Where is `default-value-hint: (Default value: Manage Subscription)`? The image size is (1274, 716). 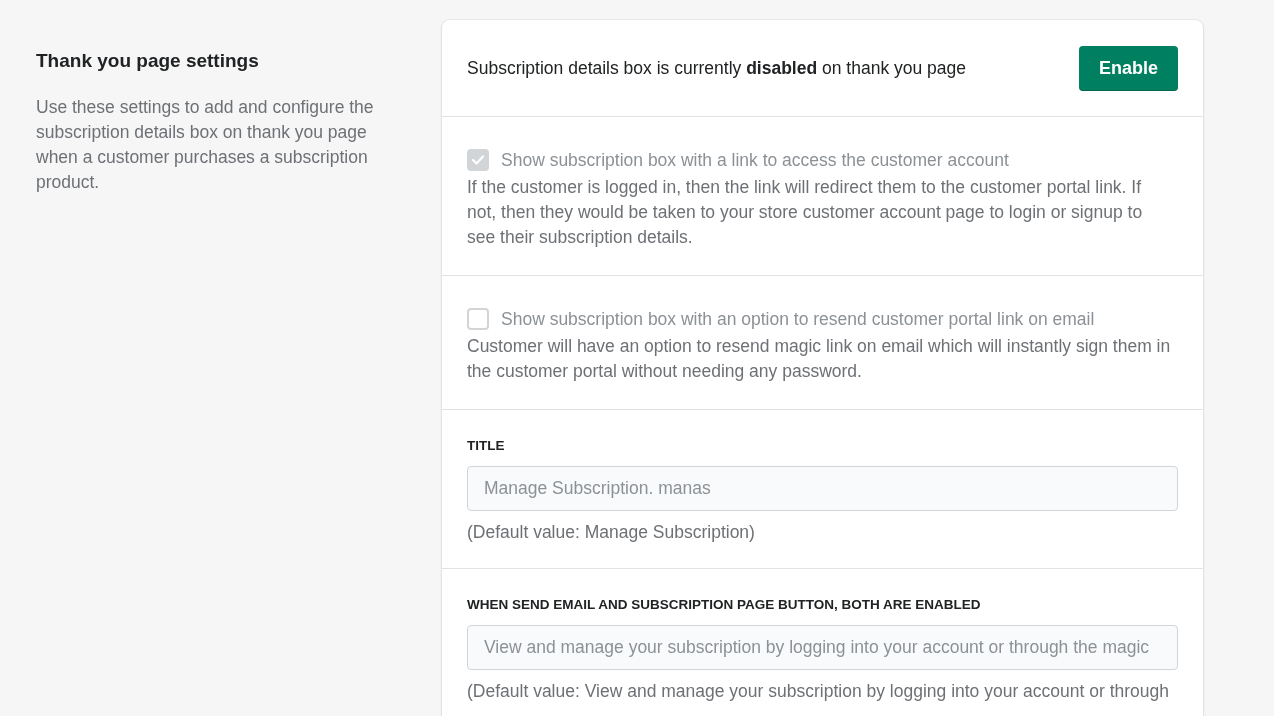 default-value-hint: (Default value: Manage Subscription) is located at coordinates (611, 532).